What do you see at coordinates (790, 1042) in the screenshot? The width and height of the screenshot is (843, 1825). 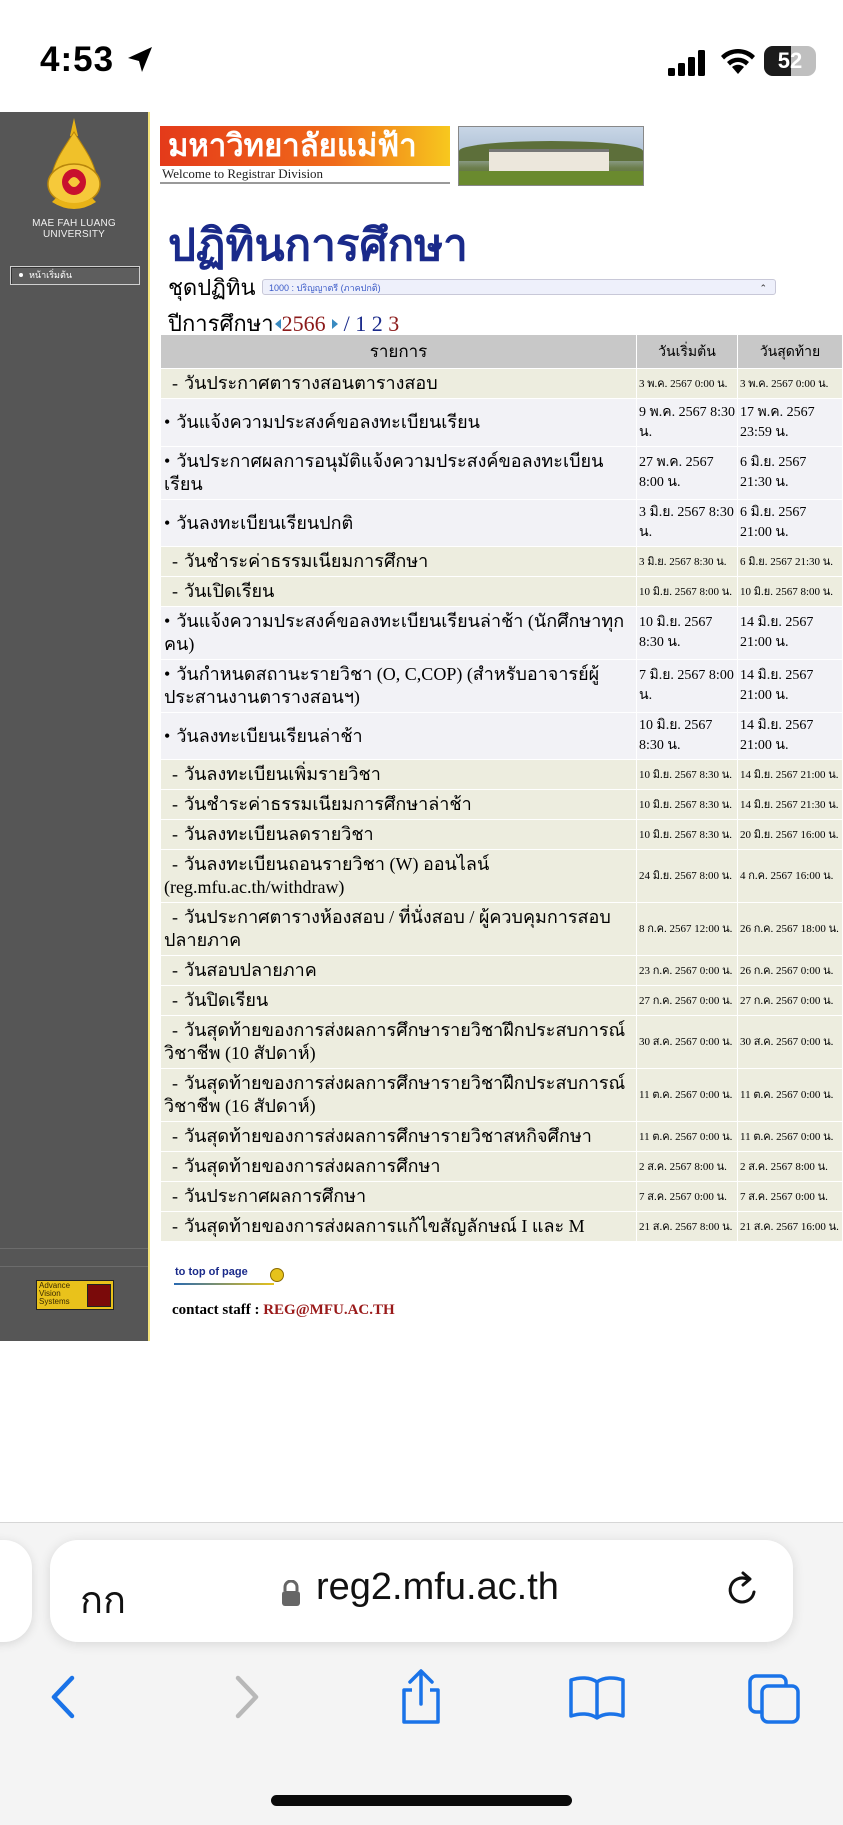 I see `row-end-date: 30 ส.ค. 2567 0:00 น.` at bounding box center [790, 1042].